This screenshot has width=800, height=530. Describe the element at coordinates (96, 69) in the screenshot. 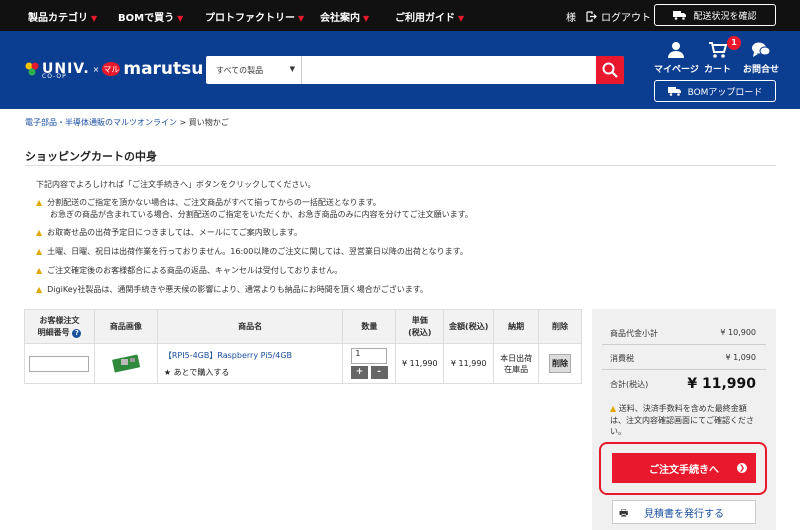

I see `logo-x: ×` at that location.